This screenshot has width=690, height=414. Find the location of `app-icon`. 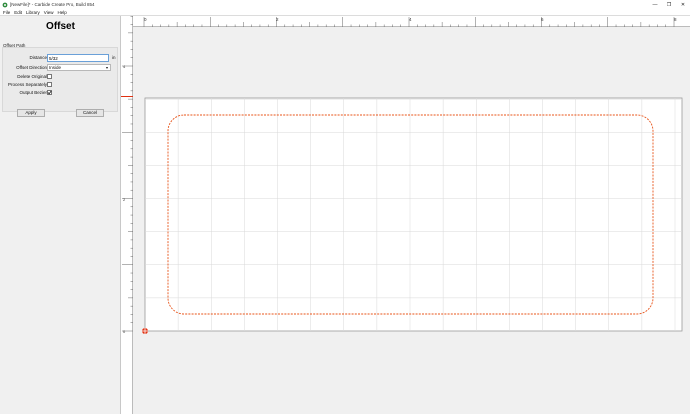

app-icon is located at coordinates (5, 4).